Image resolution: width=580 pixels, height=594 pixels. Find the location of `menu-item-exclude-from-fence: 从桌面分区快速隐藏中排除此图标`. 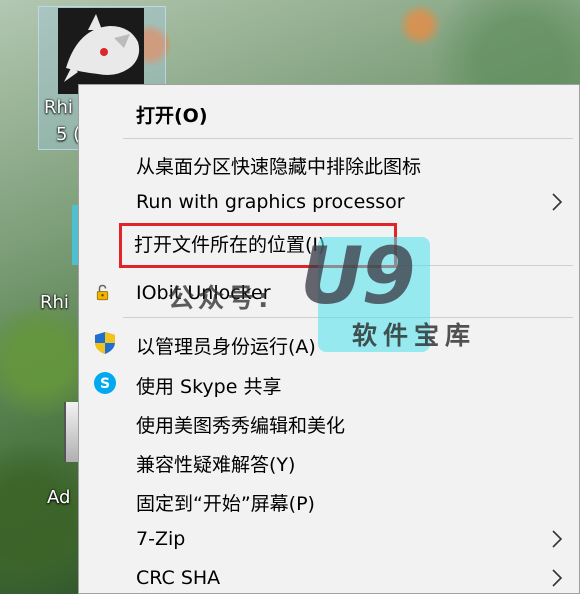

menu-item-exclude-from-fence: 从桌面分区快速隐藏中排除此图标 is located at coordinates (329, 163).